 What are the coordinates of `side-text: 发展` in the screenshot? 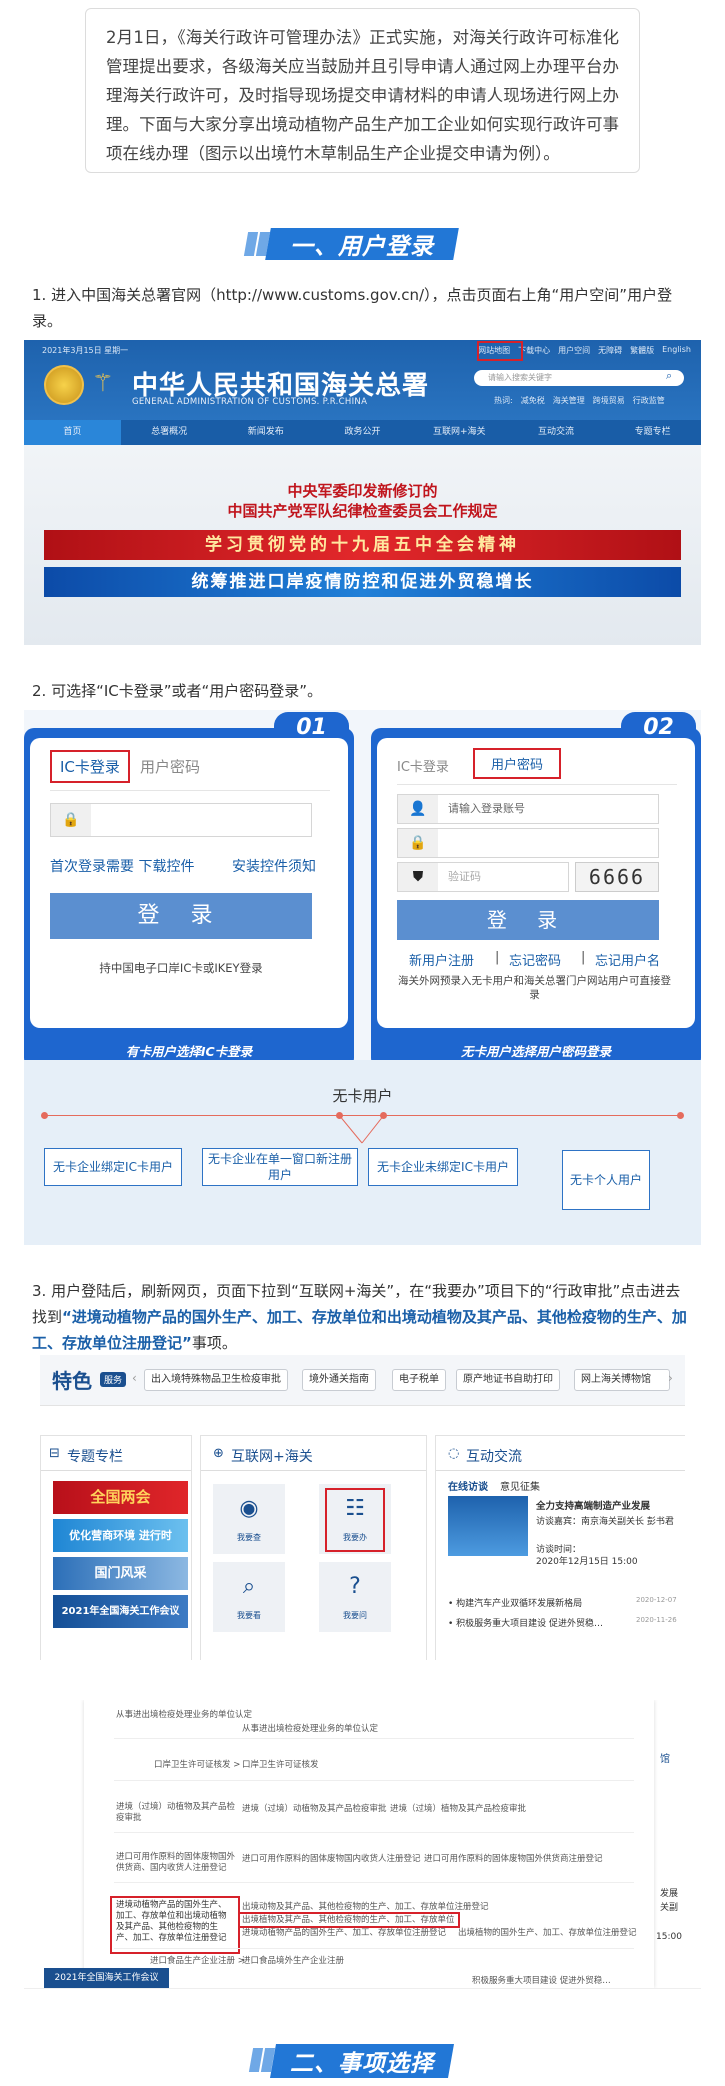 It's located at (669, 1894).